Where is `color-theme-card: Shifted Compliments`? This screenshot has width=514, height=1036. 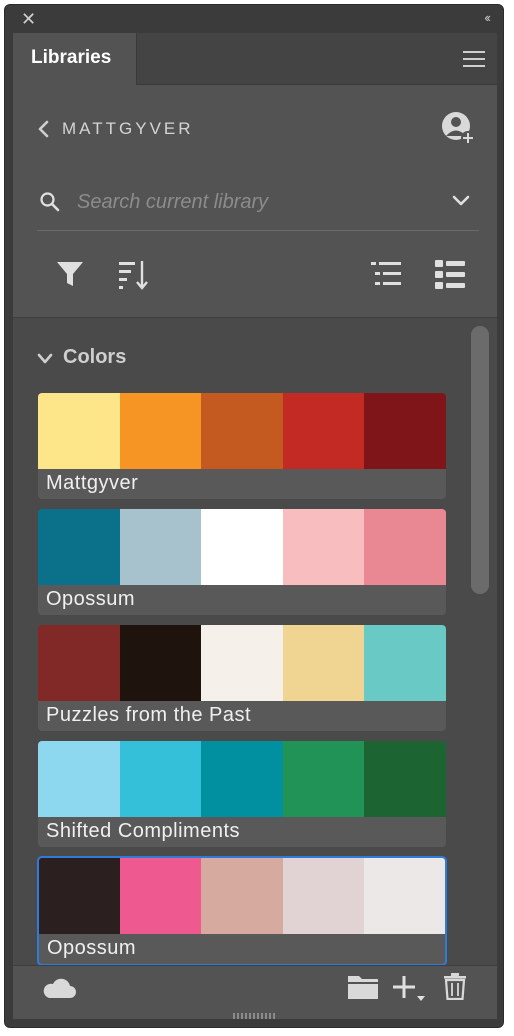 color-theme-card: Shifted Compliments is located at coordinates (242, 794).